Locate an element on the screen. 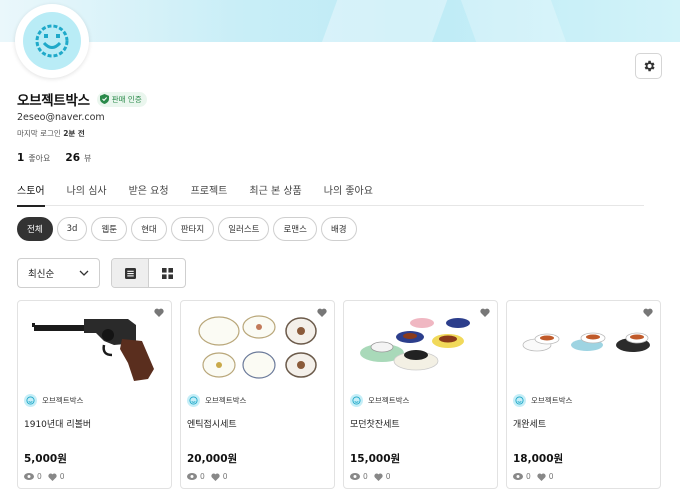 This screenshot has width=680, height=498. list-view-icon is located at coordinates (130, 273).